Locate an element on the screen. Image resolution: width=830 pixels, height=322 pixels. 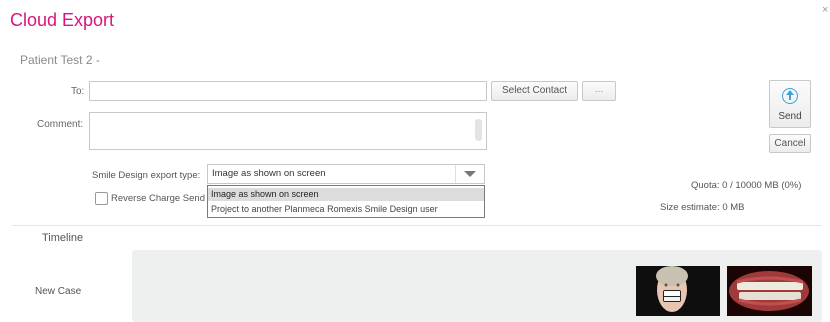
quota-label: Quota: is located at coordinates (705, 185).